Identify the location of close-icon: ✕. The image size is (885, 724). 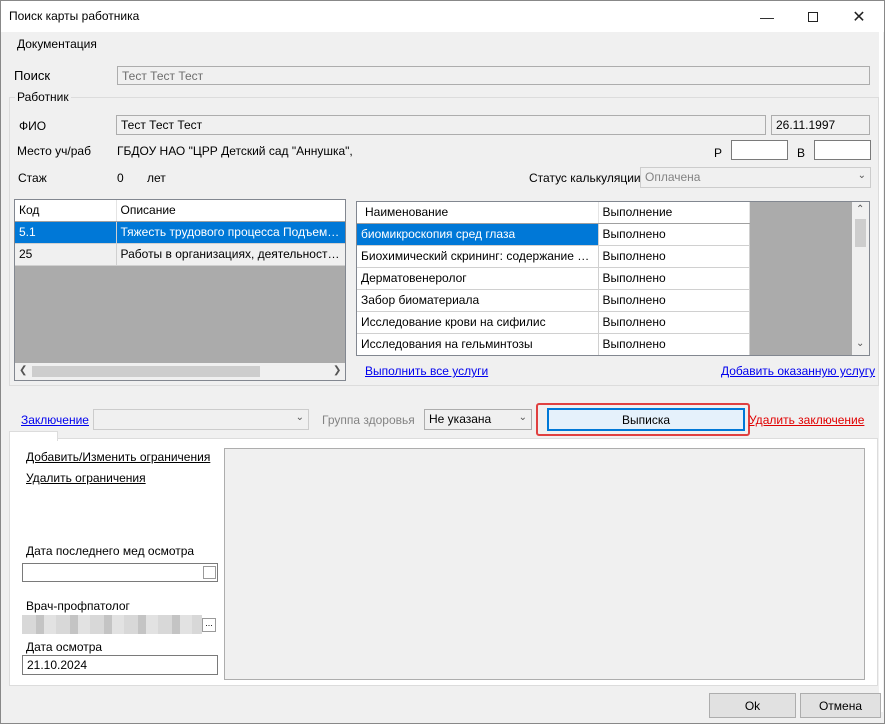
(859, 17).